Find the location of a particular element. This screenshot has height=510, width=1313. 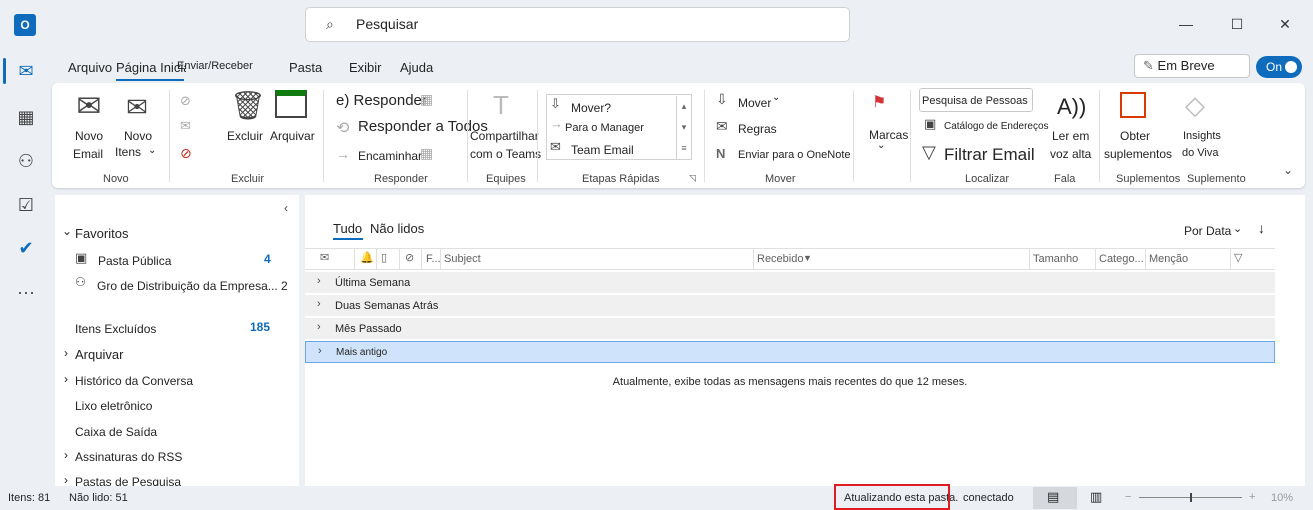

quick-step-move: Mover? is located at coordinates (591, 108).